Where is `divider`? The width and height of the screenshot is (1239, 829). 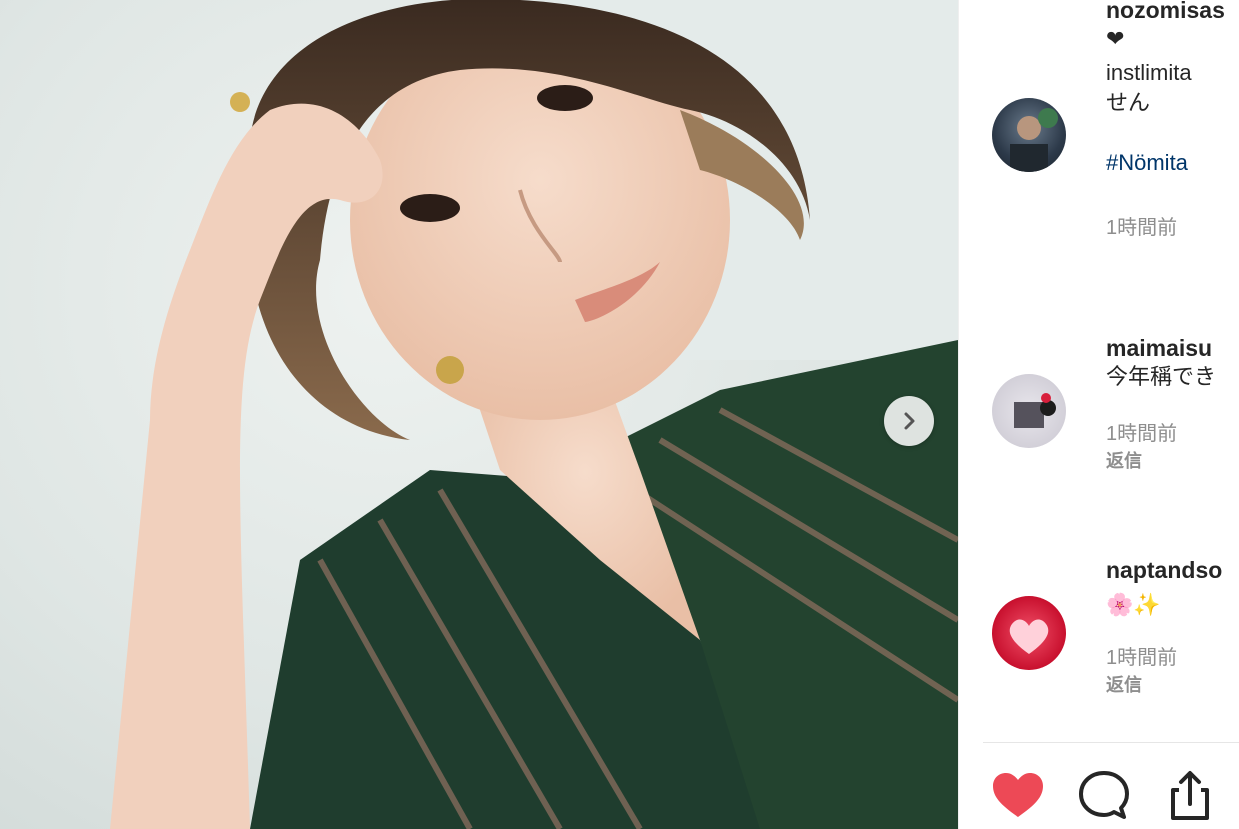
divider is located at coordinates (1111, 742).